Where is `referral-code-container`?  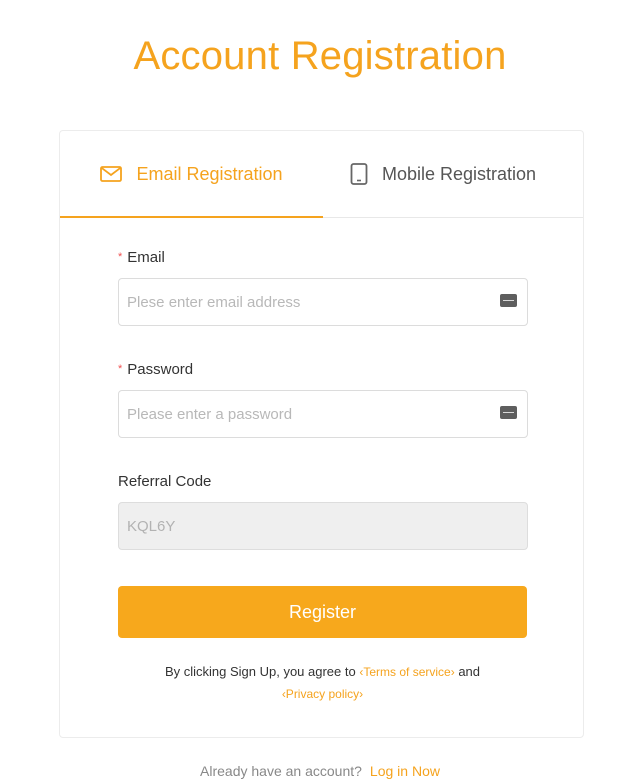
referral-code-container is located at coordinates (323, 526).